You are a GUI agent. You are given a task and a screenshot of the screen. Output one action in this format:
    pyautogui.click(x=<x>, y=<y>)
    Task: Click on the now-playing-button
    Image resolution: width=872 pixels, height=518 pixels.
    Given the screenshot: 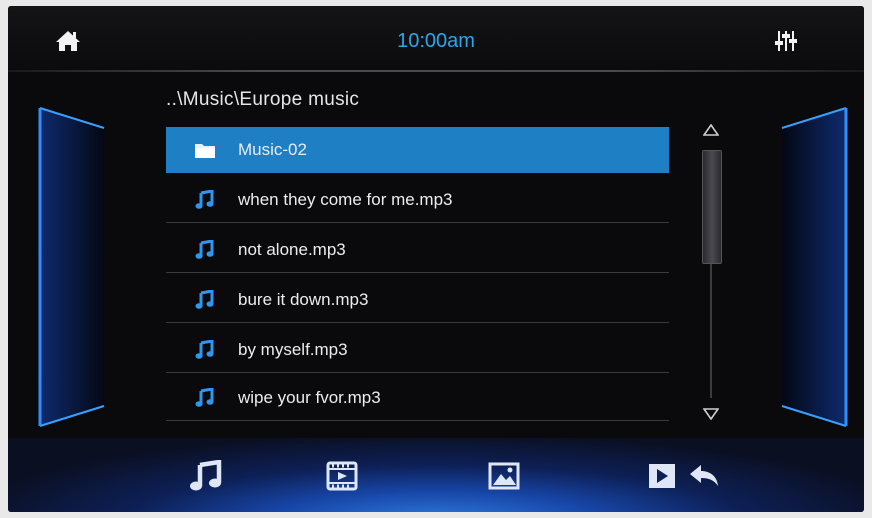 What is the action you would take?
    pyautogui.click(x=662, y=476)
    